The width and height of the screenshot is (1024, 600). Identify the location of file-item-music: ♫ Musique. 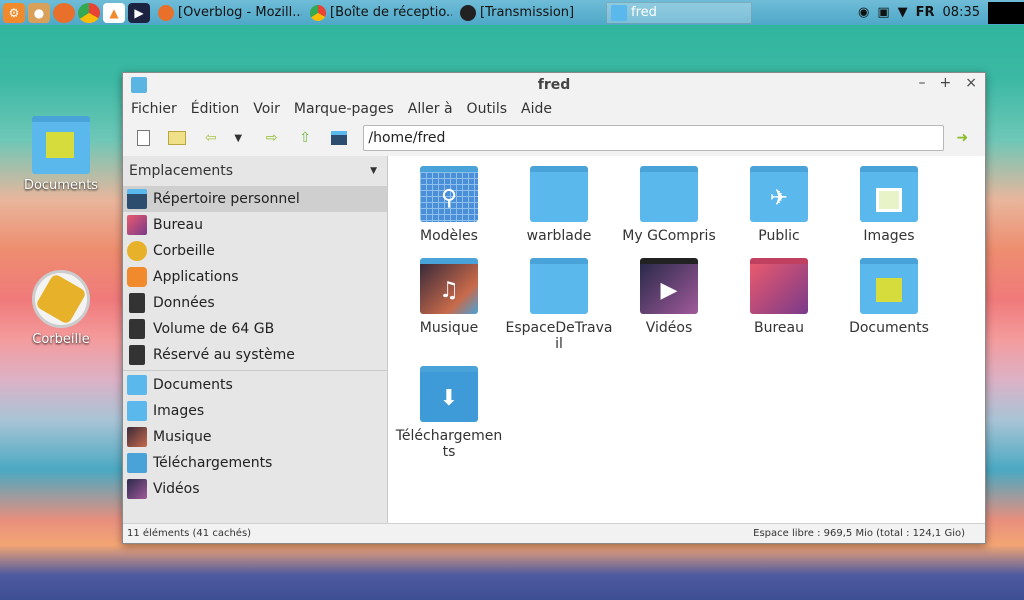
(449, 305).